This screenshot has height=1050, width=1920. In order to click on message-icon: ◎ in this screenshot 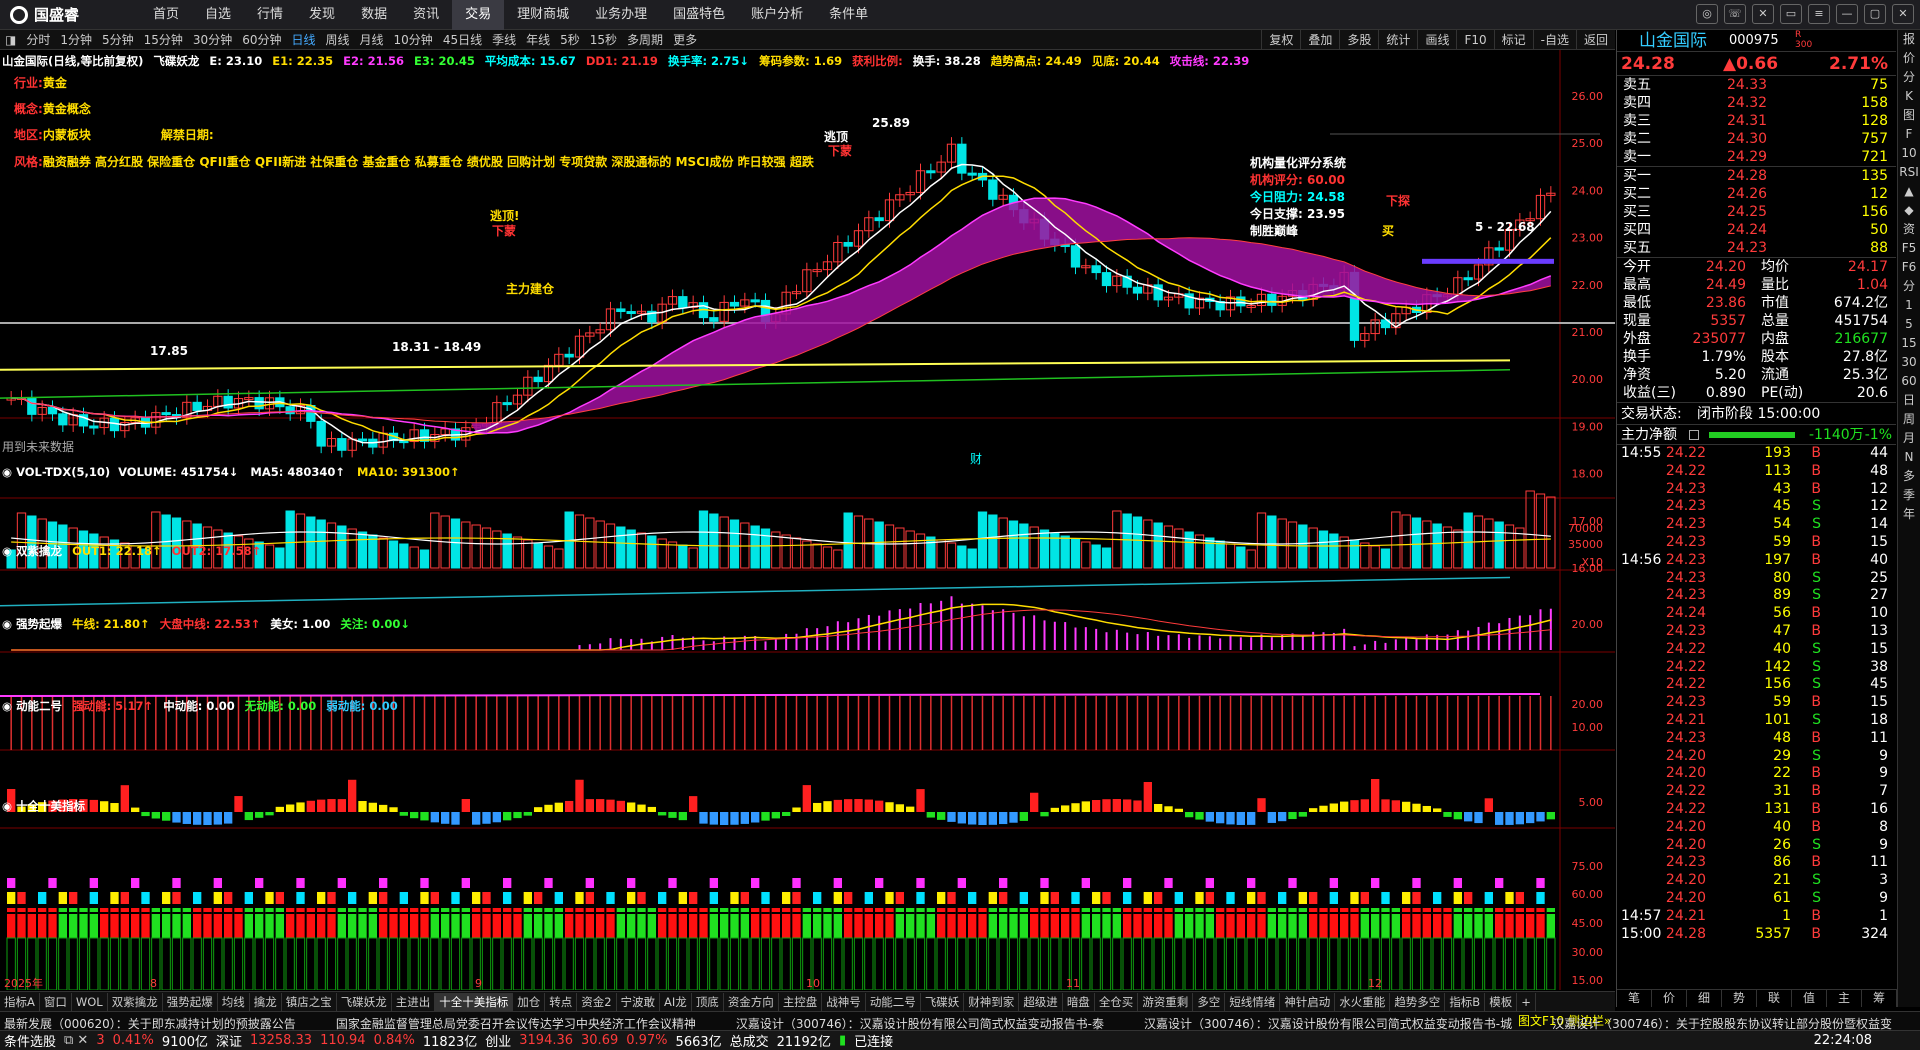, I will do `click(1707, 14)`.